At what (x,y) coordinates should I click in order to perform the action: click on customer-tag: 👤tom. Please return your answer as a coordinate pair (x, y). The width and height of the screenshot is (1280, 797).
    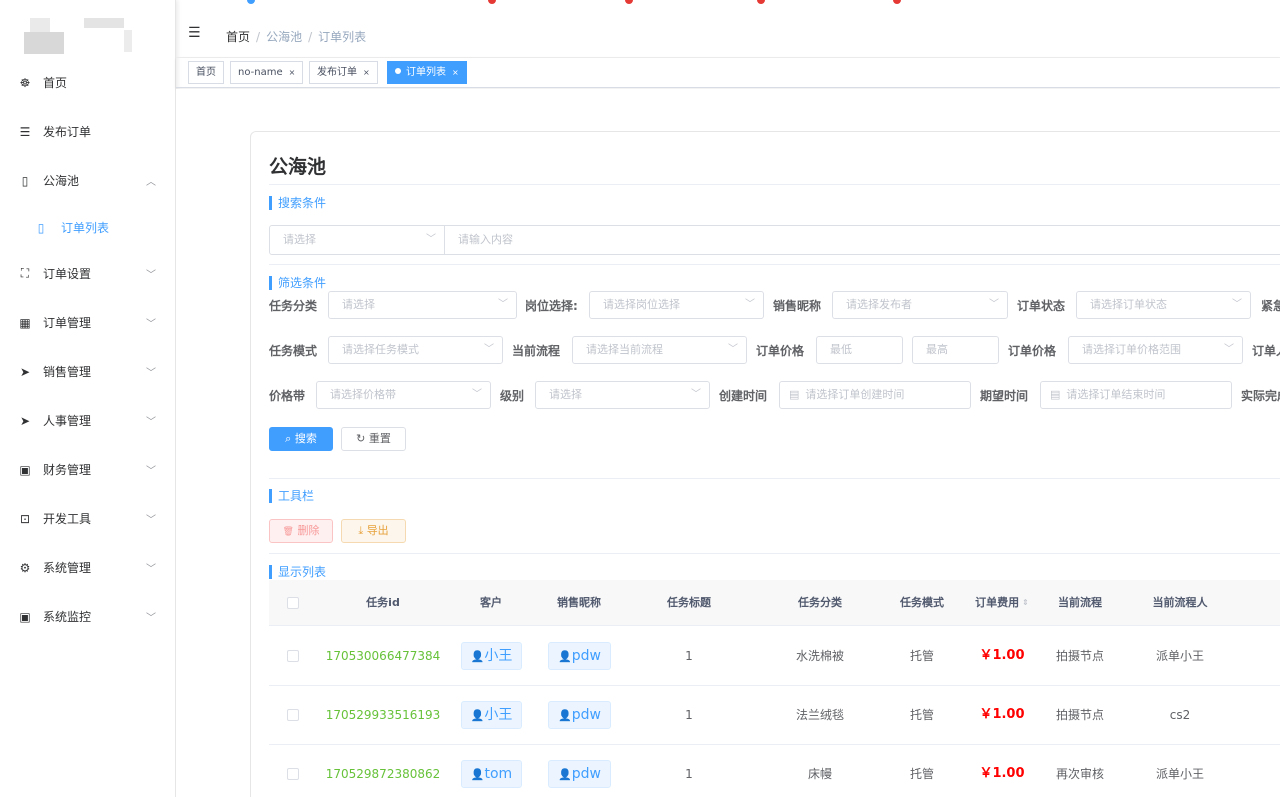
    Looking at the image, I should click on (491, 774).